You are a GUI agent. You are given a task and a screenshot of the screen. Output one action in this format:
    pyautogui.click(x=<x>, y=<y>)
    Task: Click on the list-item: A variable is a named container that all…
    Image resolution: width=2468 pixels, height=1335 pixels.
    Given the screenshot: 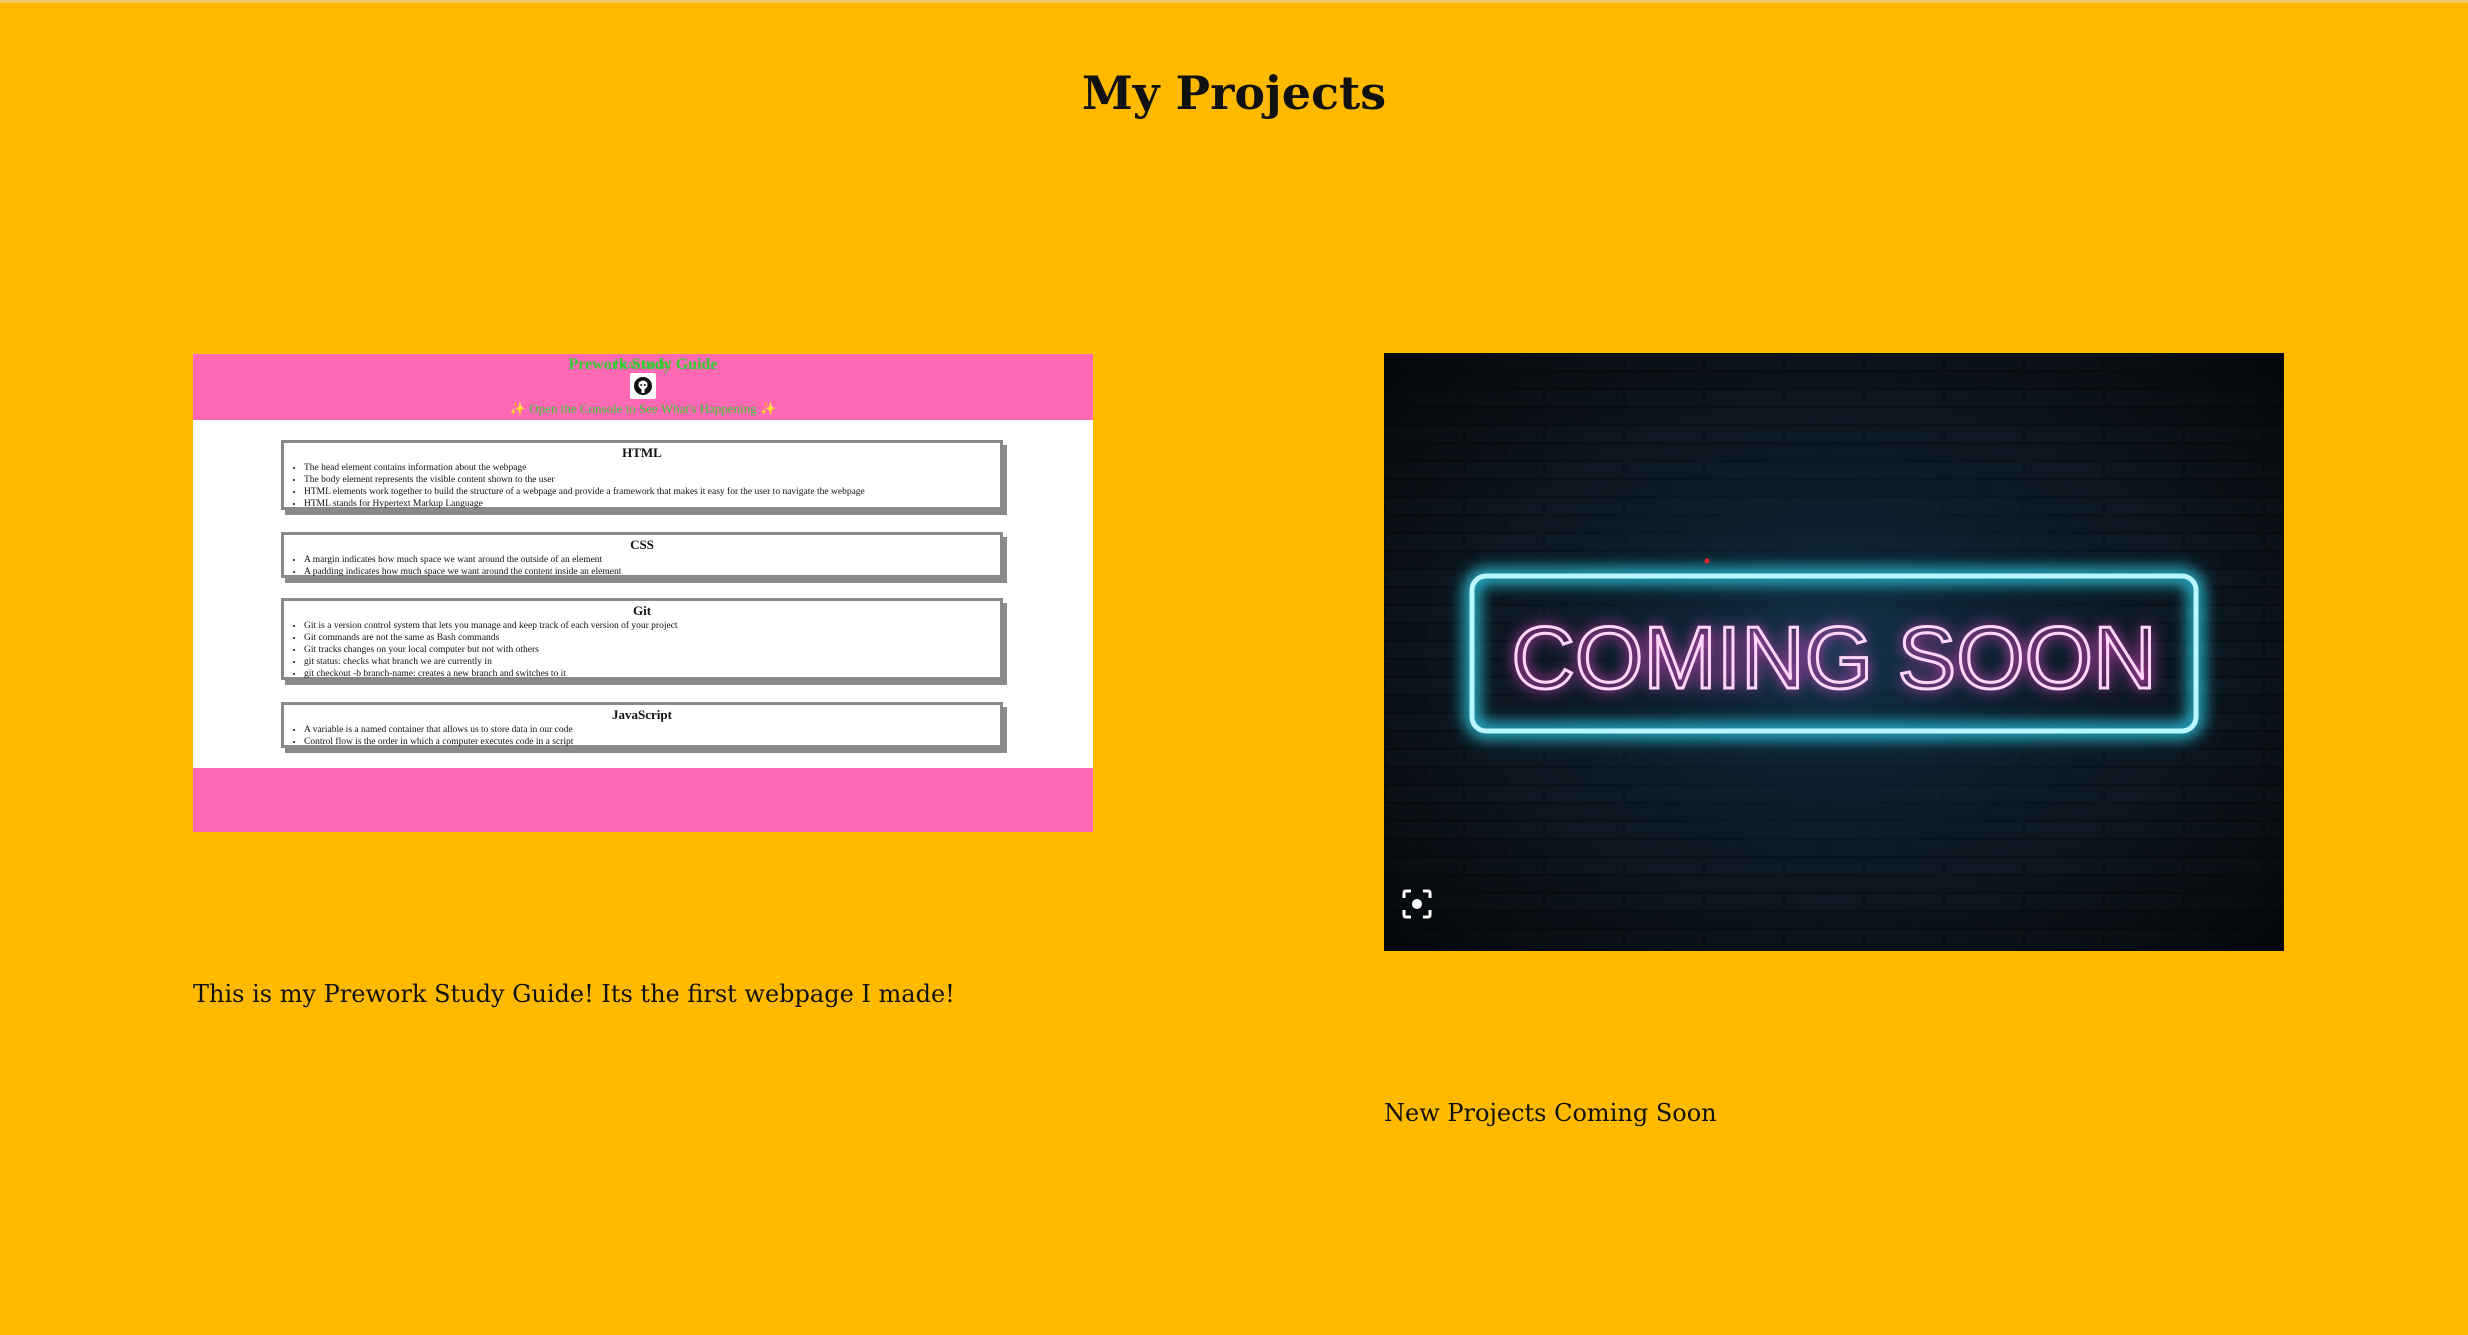 What is the action you would take?
    pyautogui.click(x=652, y=730)
    